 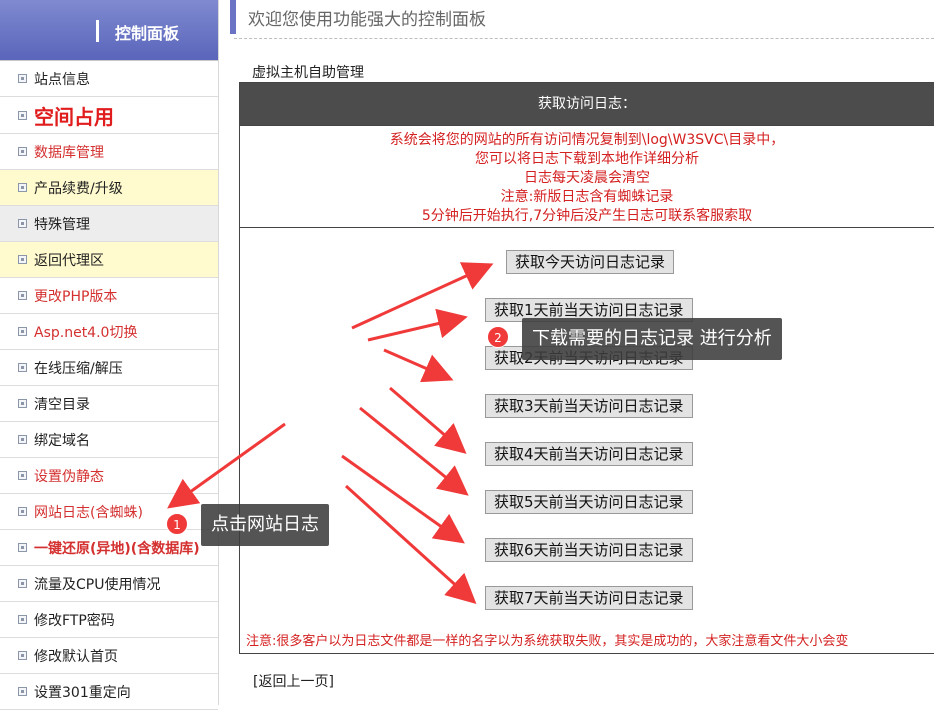 What do you see at coordinates (109, 224) in the screenshot?
I see `sidebar-item: 特殊管理` at bounding box center [109, 224].